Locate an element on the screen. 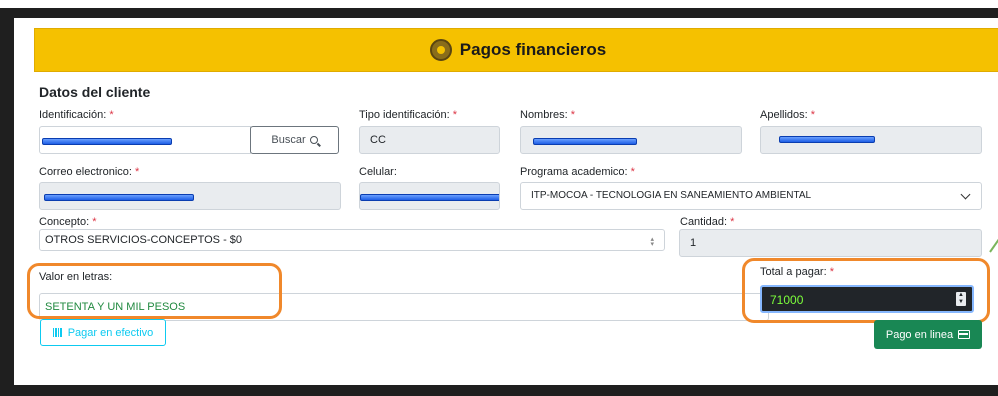  concepto-select: OTROS SERVICIOS-CONCEPTOS - $0 ▴ ▾ is located at coordinates (352, 240).